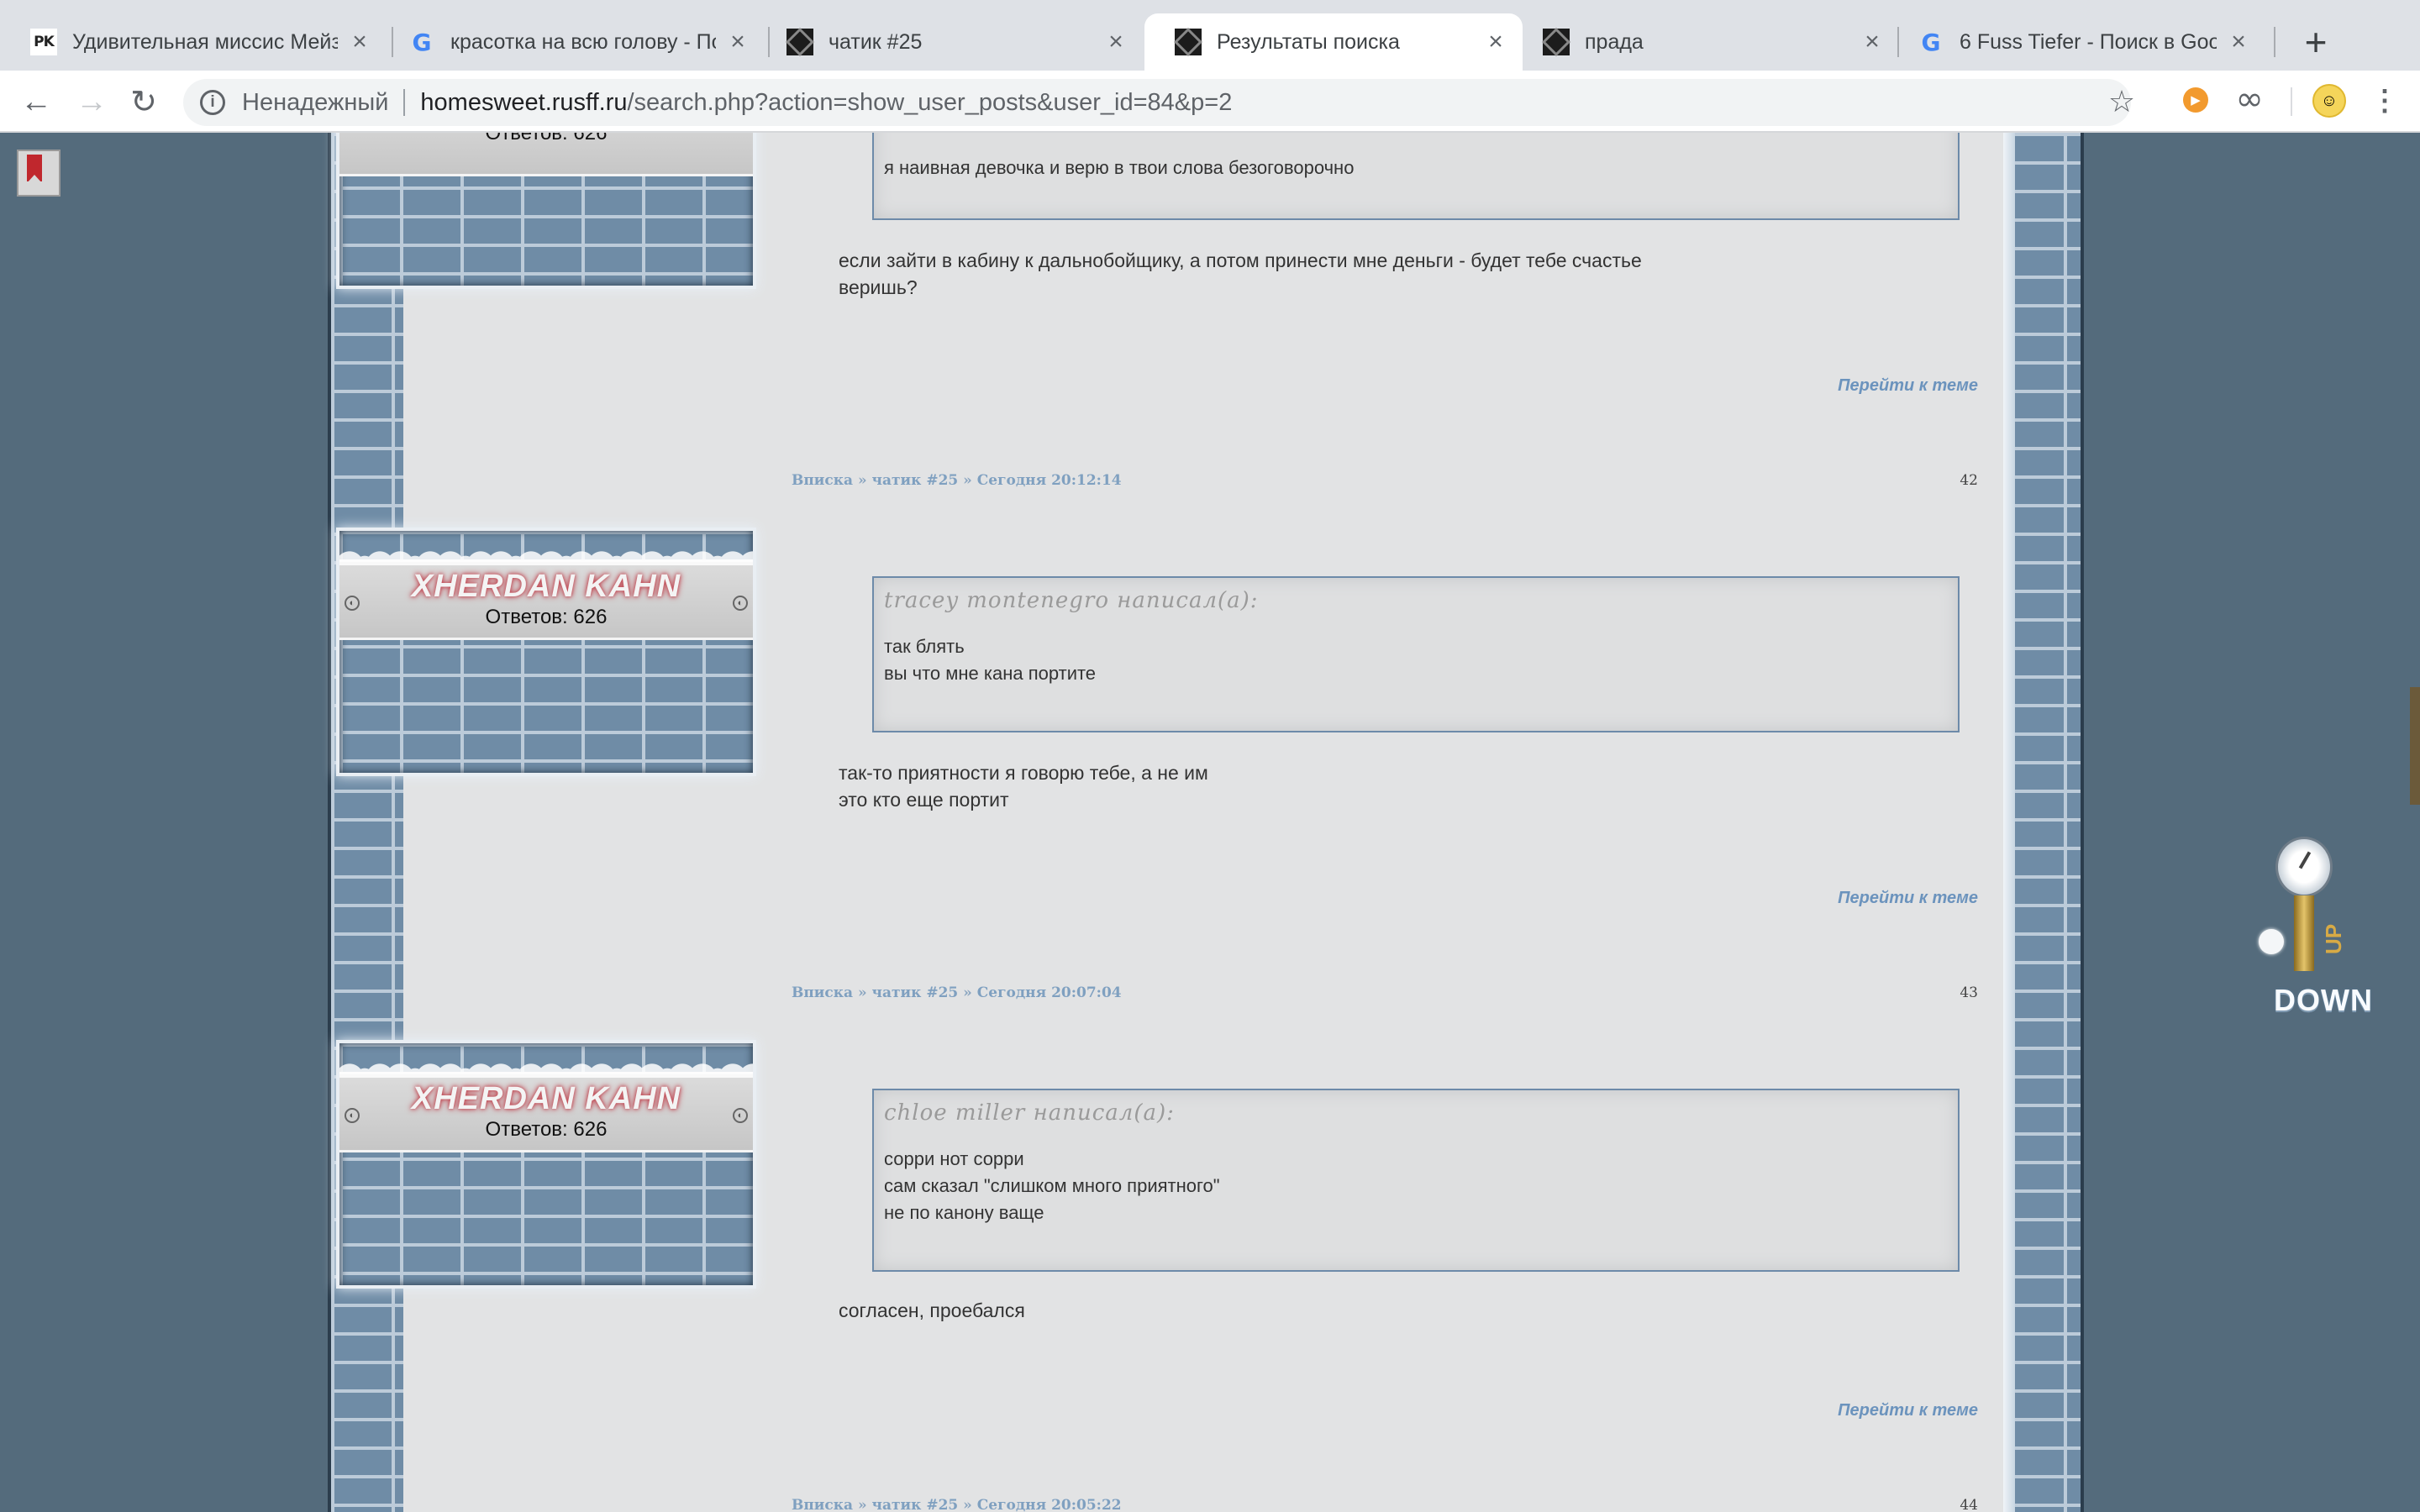 This screenshot has height=1512, width=2420. What do you see at coordinates (1049, 1504) in the screenshot?
I see `post-time-link: Сегодня 20:05:22` at bounding box center [1049, 1504].